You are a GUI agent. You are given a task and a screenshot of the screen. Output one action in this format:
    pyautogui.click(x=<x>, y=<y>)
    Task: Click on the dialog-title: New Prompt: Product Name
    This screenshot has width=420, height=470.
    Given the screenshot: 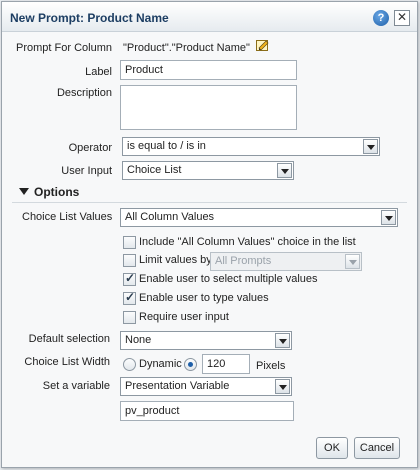 What is the action you would take?
    pyautogui.click(x=89, y=18)
    